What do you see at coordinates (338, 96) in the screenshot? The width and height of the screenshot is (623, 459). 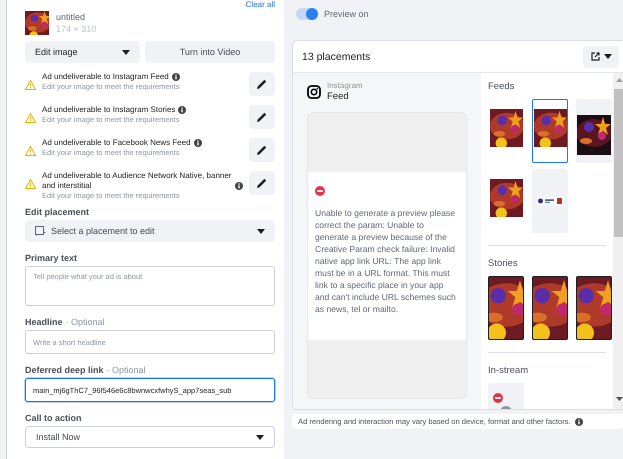 I see `placement-name: Feed` at bounding box center [338, 96].